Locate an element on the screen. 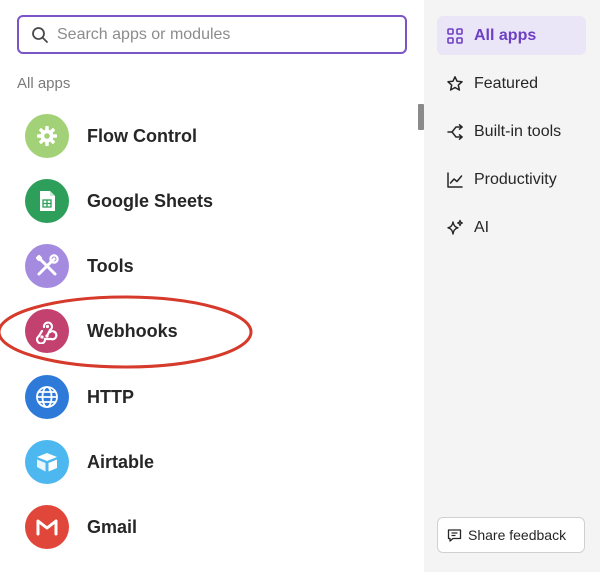  app-label: Airtable is located at coordinates (121, 461).